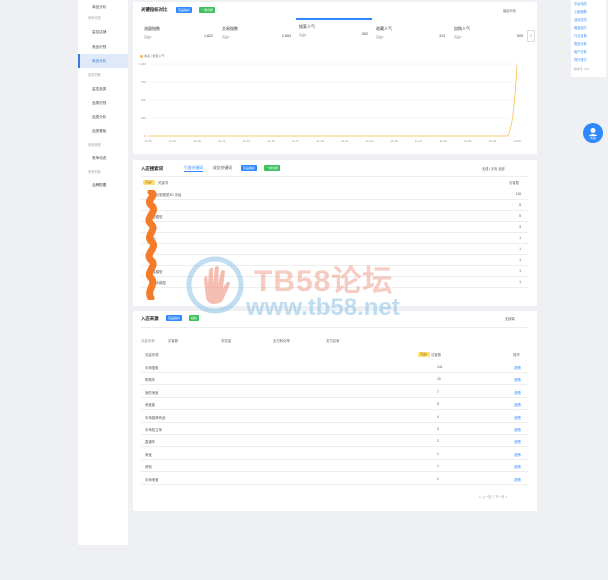  I want to click on metric-cell: 3, so click(438, 429).